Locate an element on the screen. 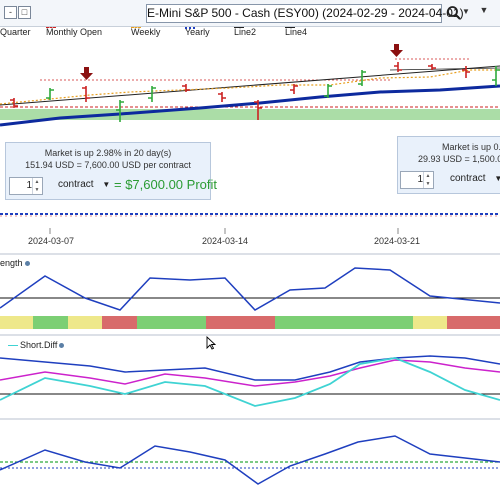  legend-weekly-label: Weekly is located at coordinates (146, 32).